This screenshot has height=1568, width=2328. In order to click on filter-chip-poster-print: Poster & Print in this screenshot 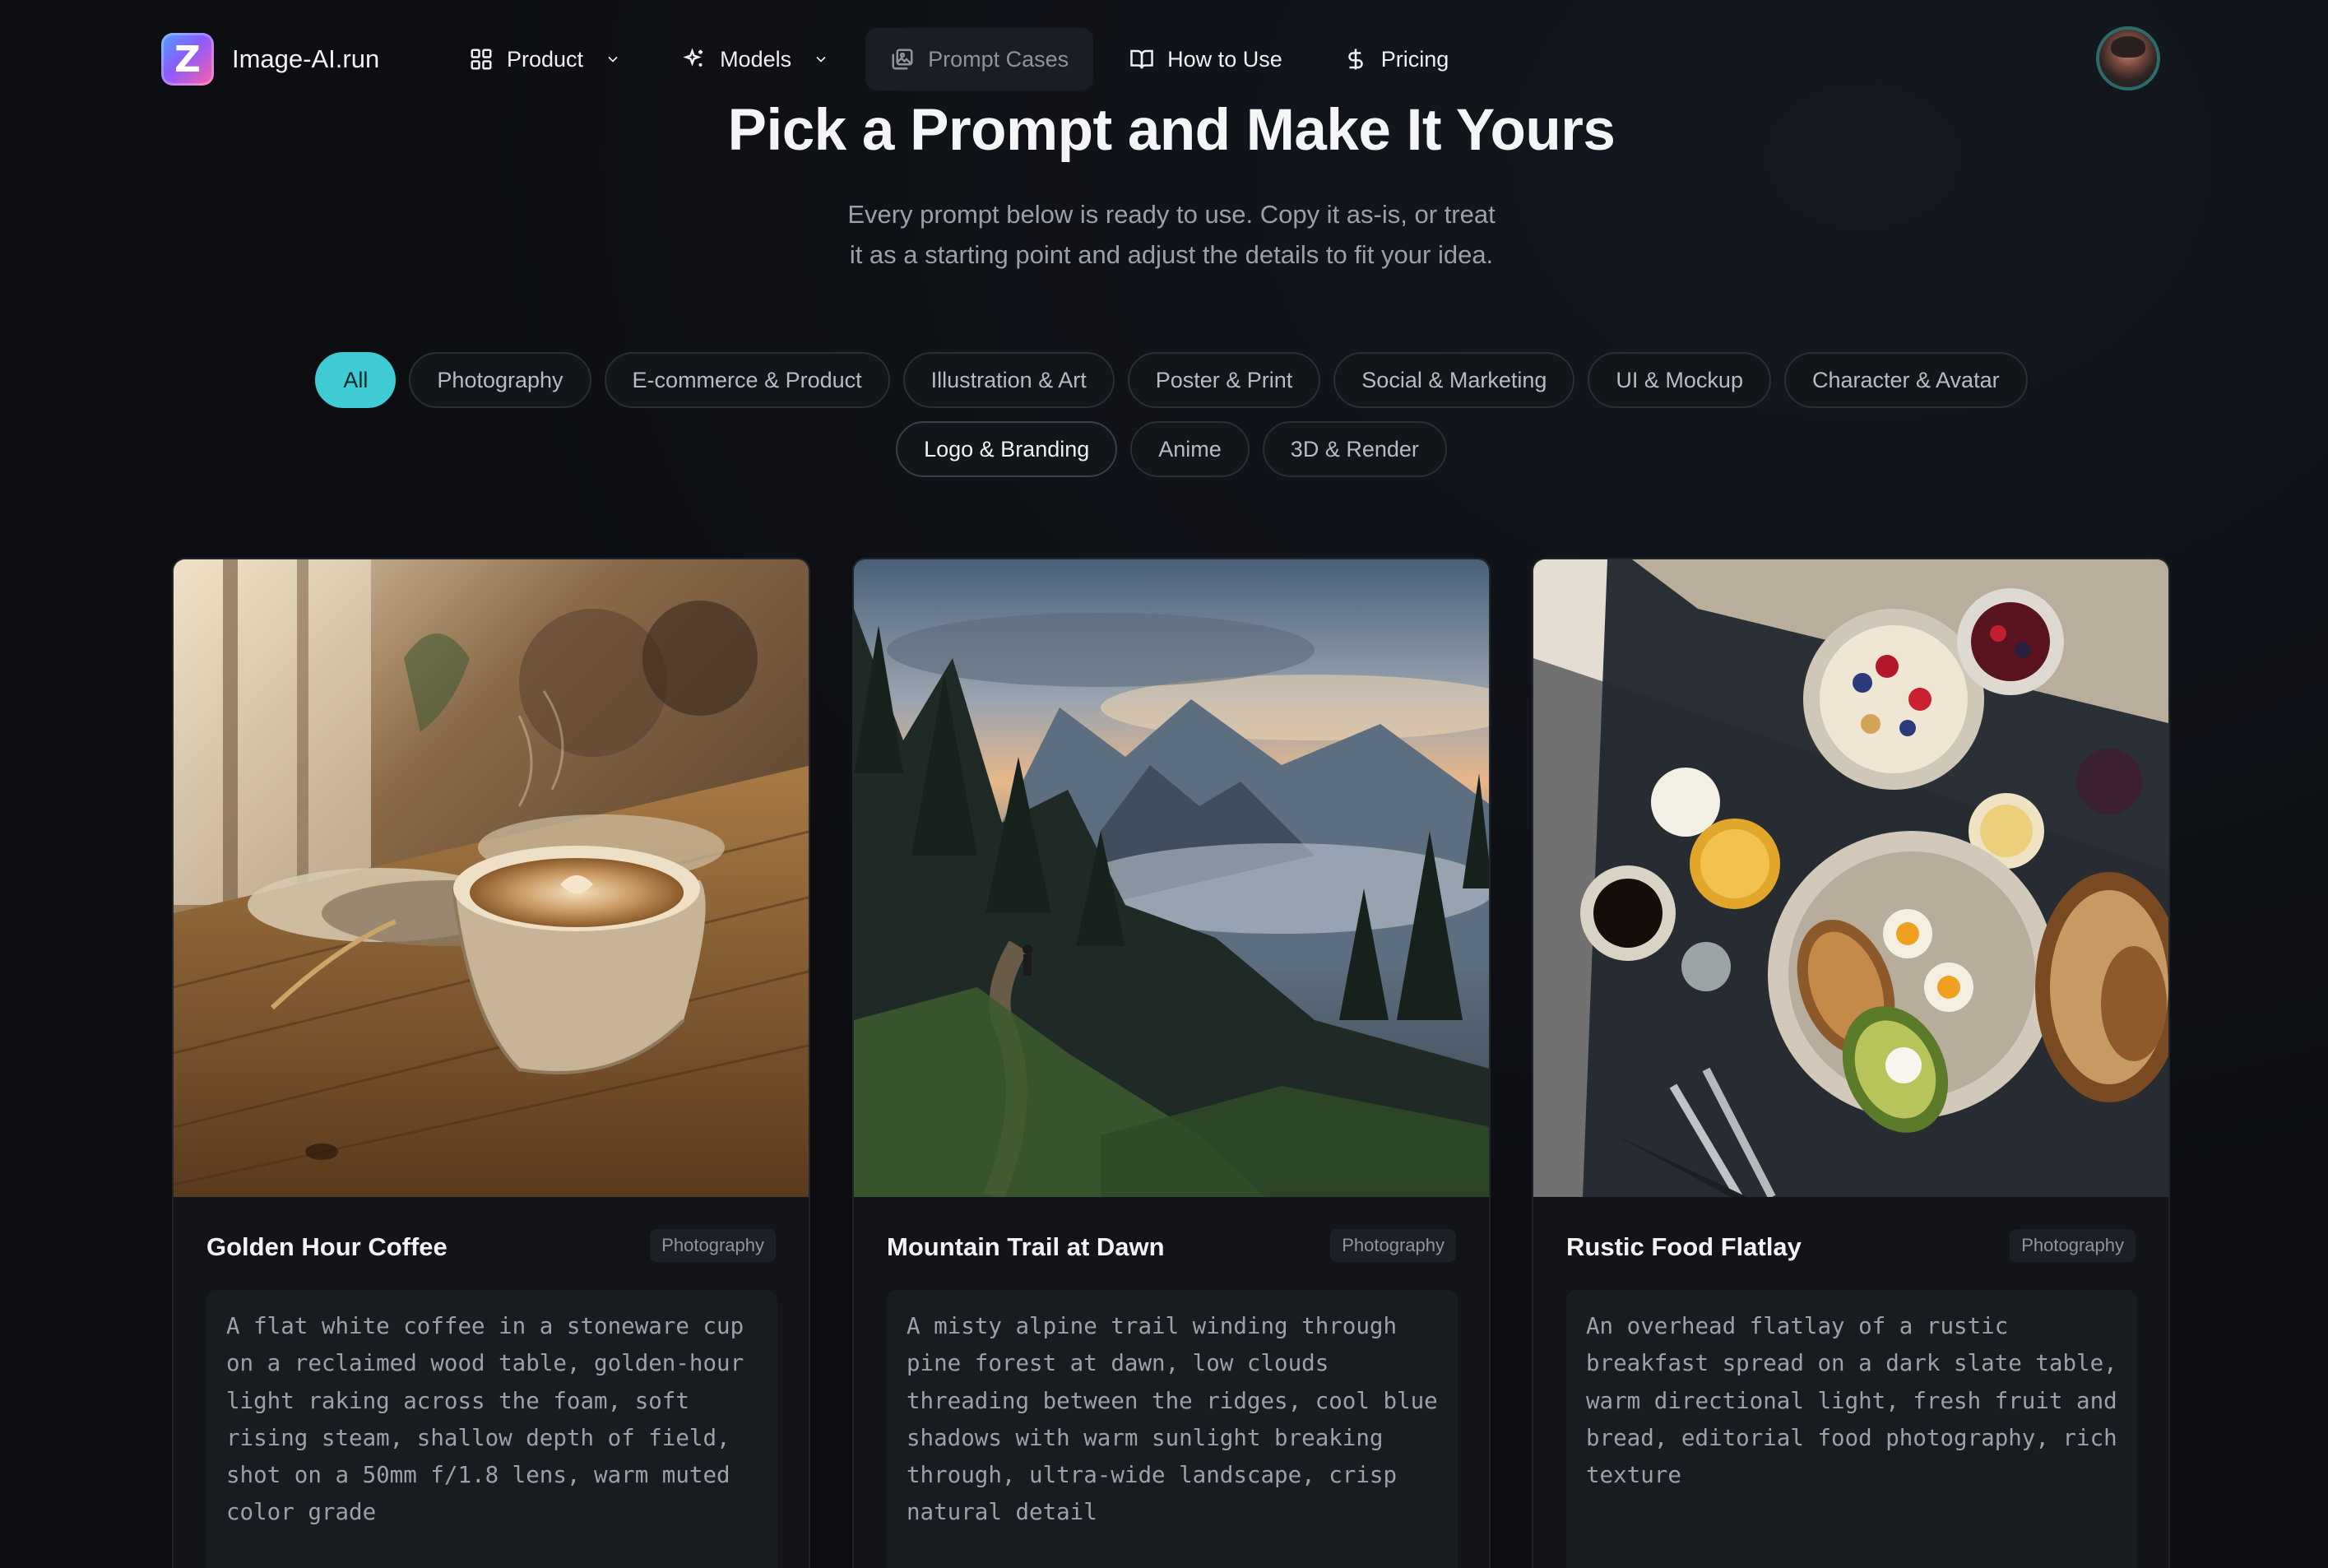, I will do `click(1224, 380)`.